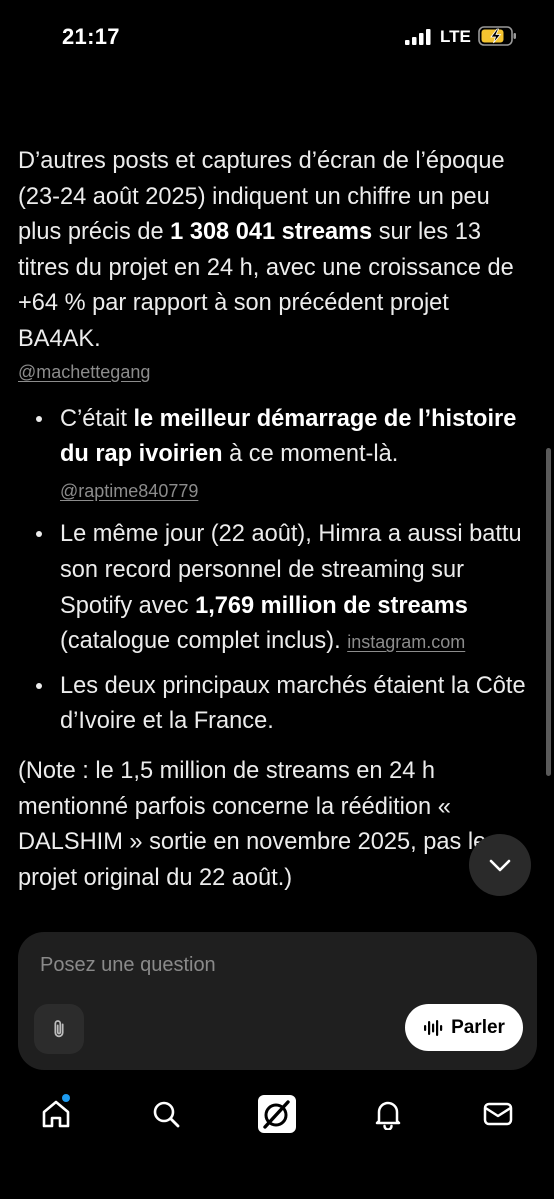 The height and width of the screenshot is (1199, 554). What do you see at coordinates (97, 418) in the screenshot?
I see `bullet-text: C’était` at bounding box center [97, 418].